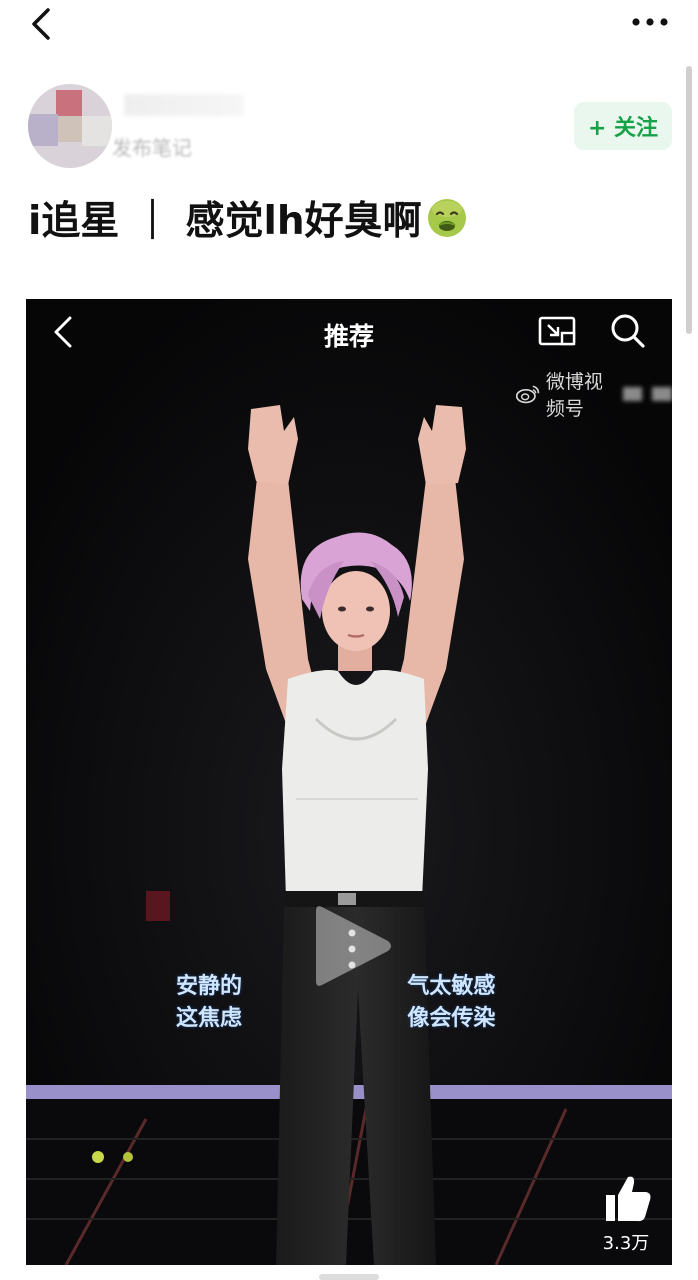  I want to click on play-icon, so click(354, 946).